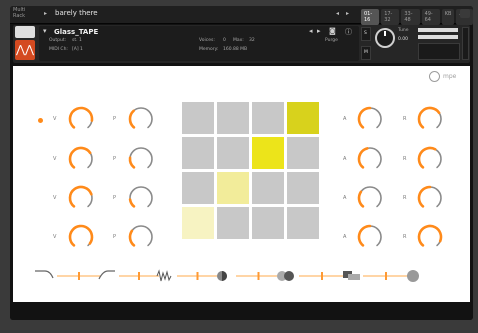 This screenshot has height=333, width=478. I want to click on collapse-arrow-icon: ▾, so click(45, 31).